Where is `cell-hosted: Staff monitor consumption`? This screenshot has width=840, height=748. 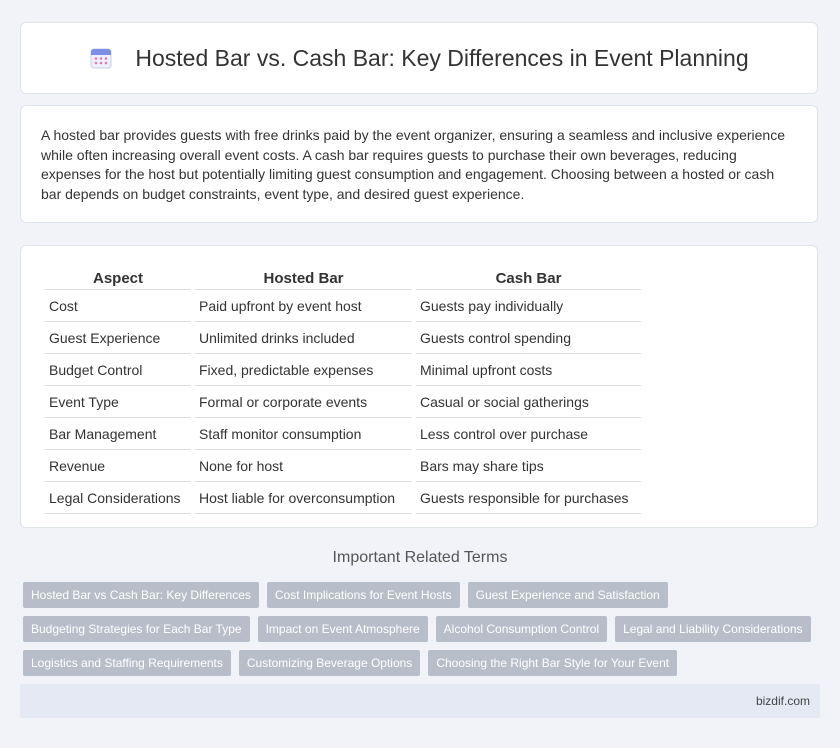
cell-hosted: Staff monitor consumption is located at coordinates (303, 434).